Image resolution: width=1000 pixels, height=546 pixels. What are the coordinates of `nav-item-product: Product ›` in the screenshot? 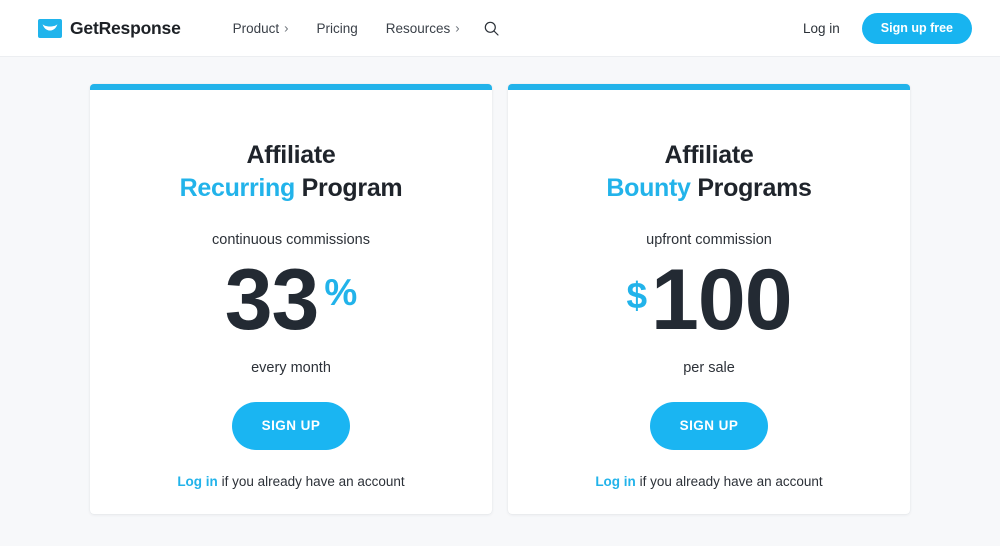 It's located at (261, 28).